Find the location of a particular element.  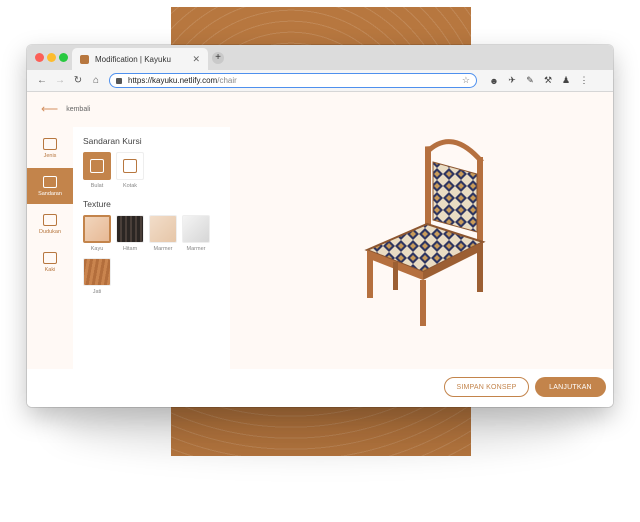

back-arrow-icon: ← is located at coordinates (42, 80).